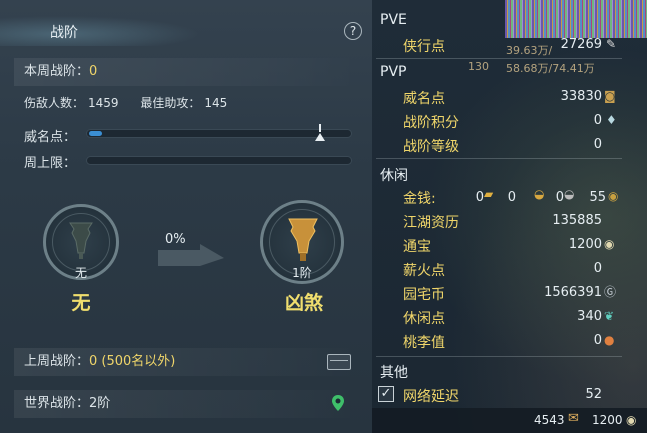  I want to click on pvp-item-label: 战阶积分, so click(431, 123).